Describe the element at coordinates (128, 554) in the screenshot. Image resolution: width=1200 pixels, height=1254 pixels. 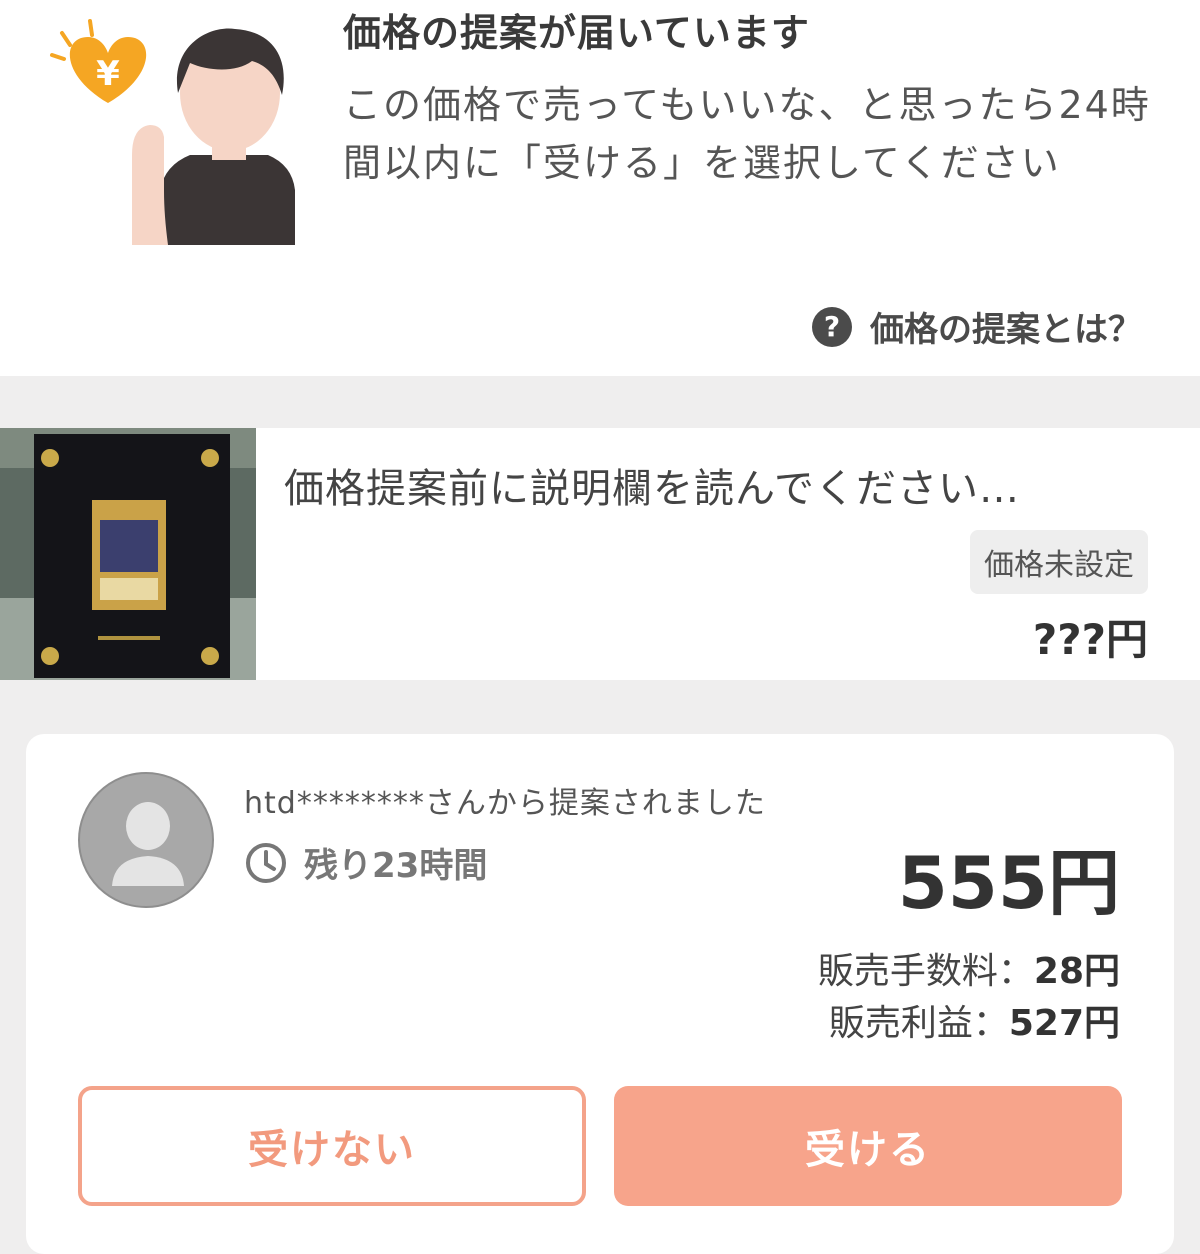
I see `item-thumbnail` at that location.